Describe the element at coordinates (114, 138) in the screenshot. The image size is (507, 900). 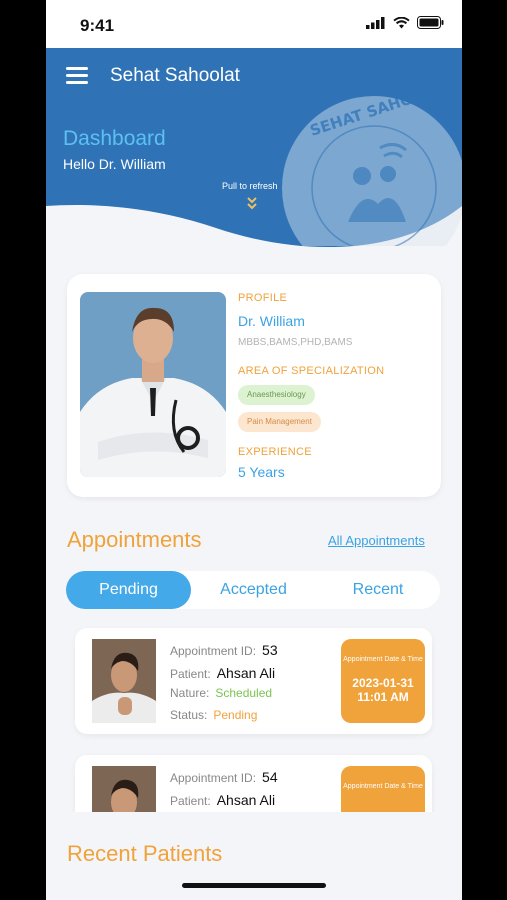
I see `page-title: Dashboard` at that location.